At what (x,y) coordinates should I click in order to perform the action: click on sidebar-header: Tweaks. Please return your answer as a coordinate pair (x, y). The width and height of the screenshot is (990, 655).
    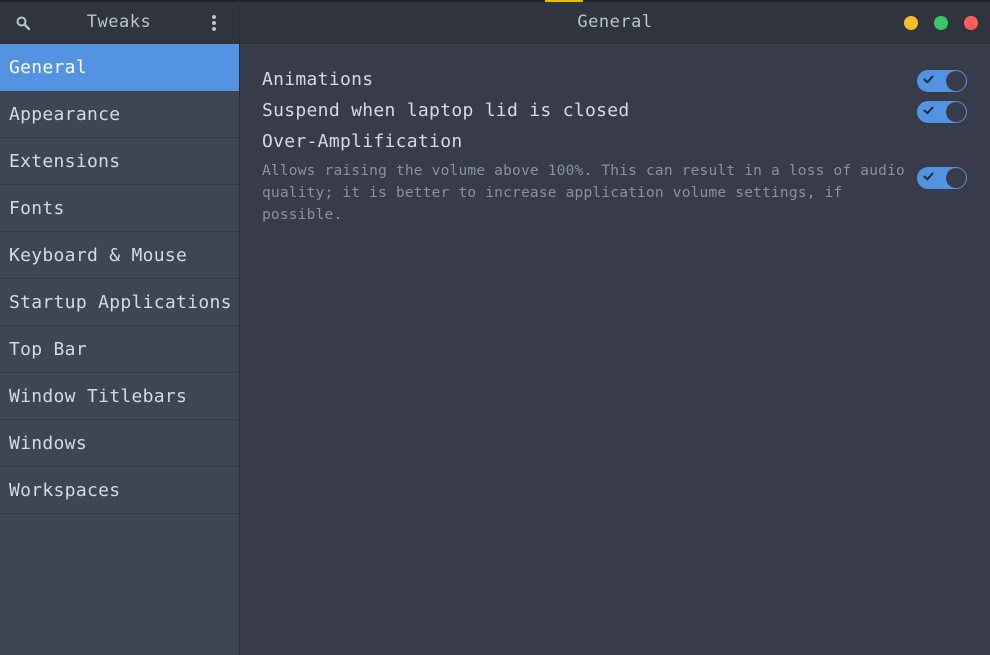
    Looking at the image, I should click on (120, 22).